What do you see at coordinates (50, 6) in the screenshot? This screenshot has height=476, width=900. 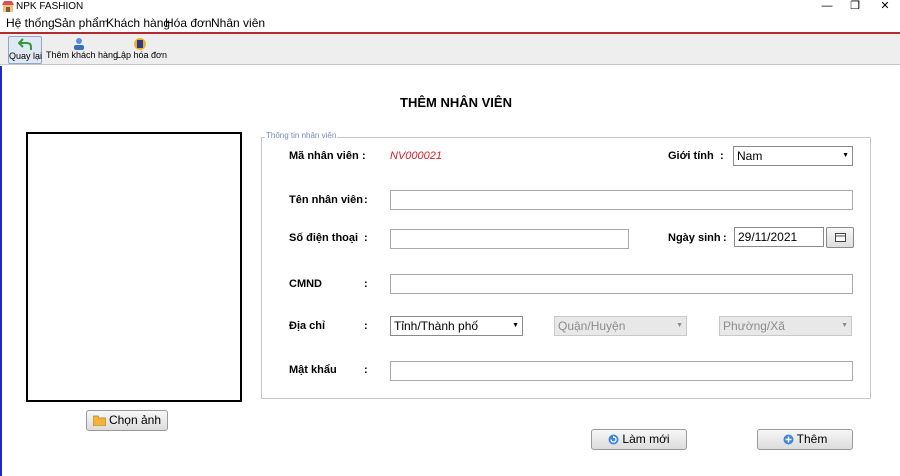 I see `window-title: NPK FASHION` at bounding box center [50, 6].